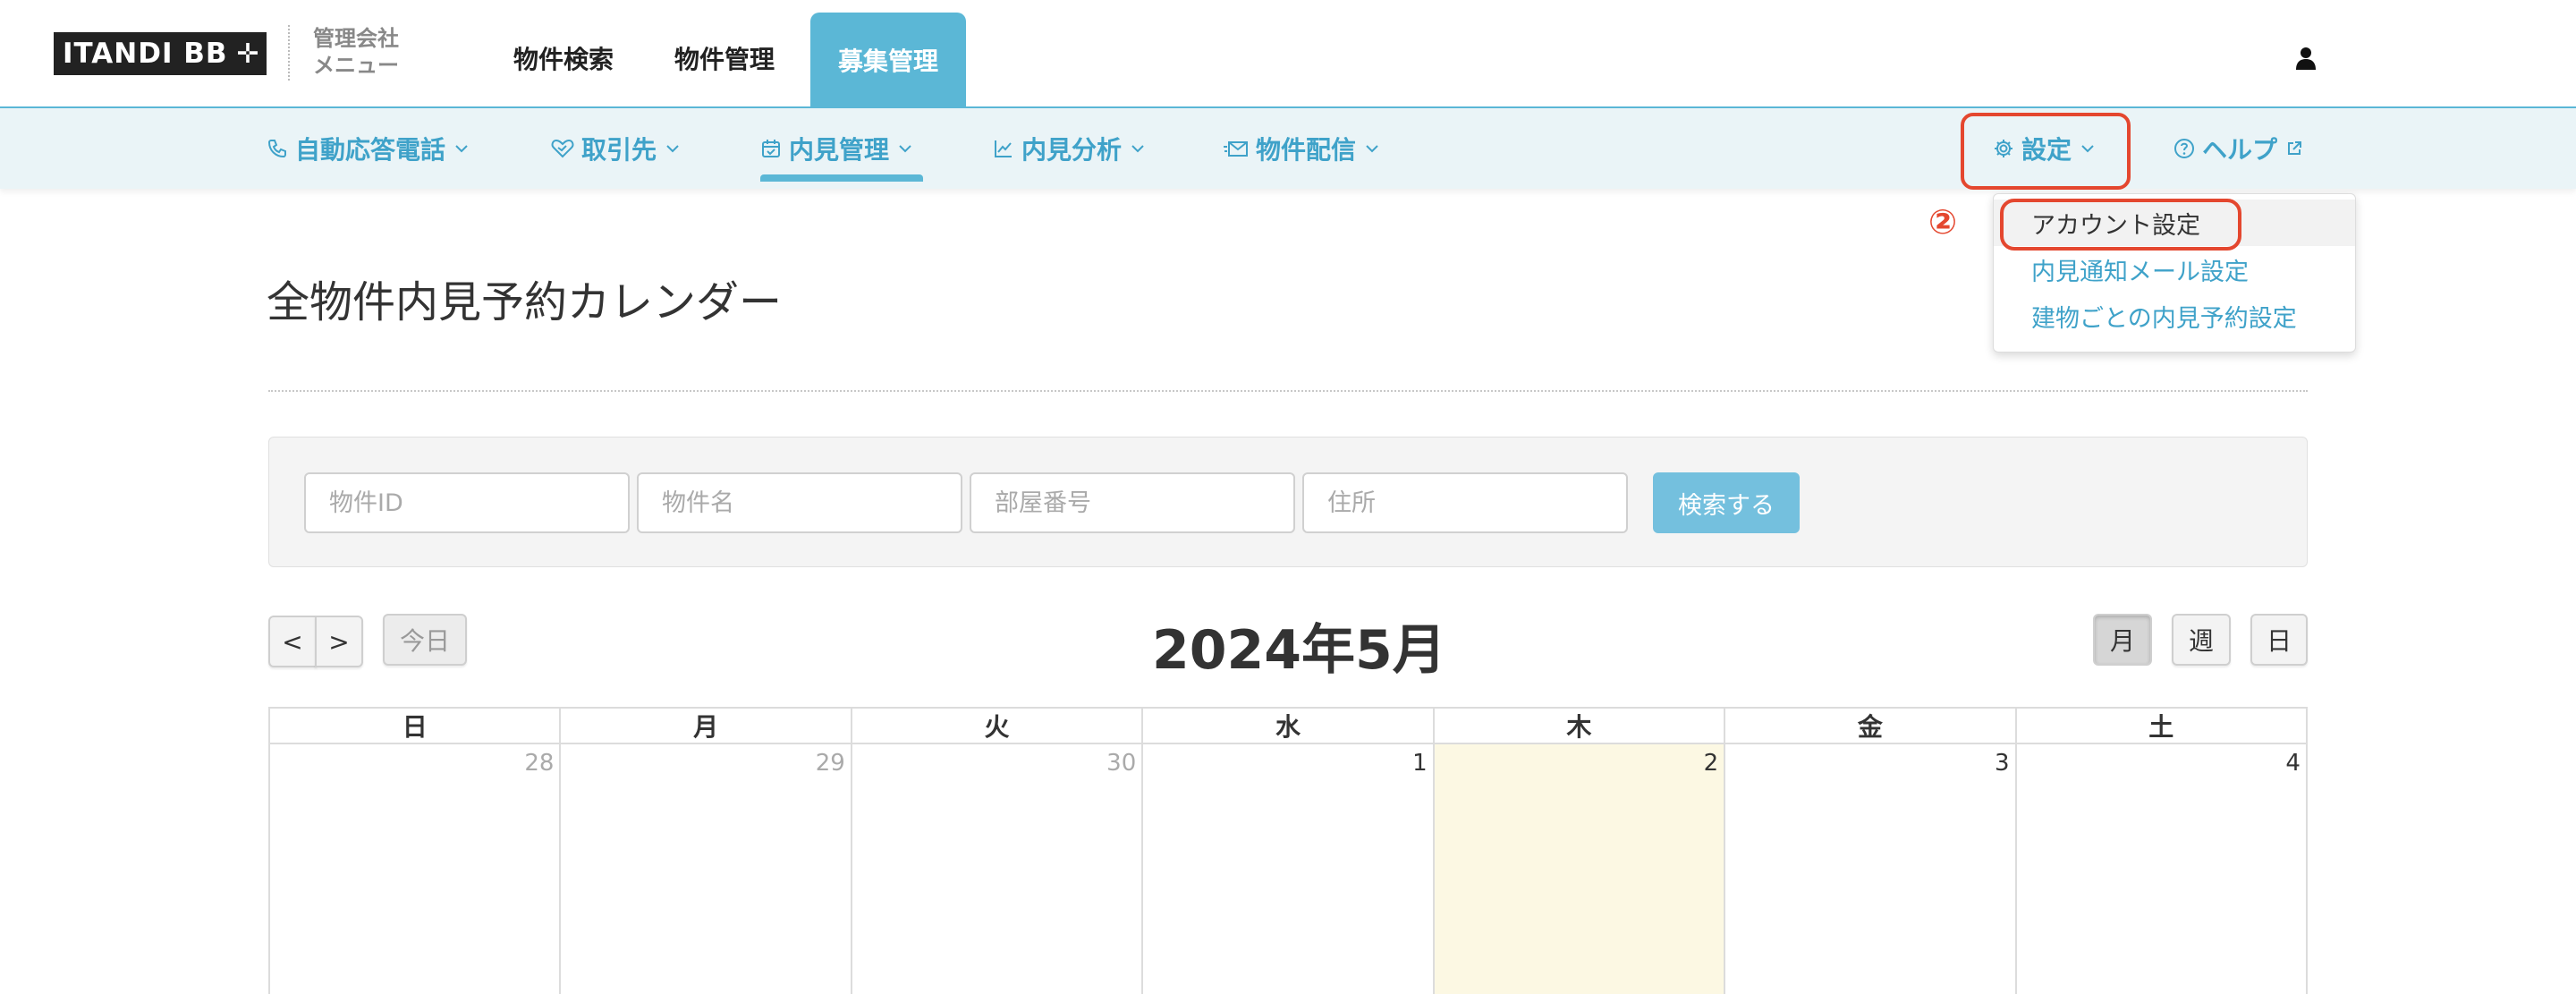 The height and width of the screenshot is (994, 2576). I want to click on day-cell: 29, so click(706, 869).